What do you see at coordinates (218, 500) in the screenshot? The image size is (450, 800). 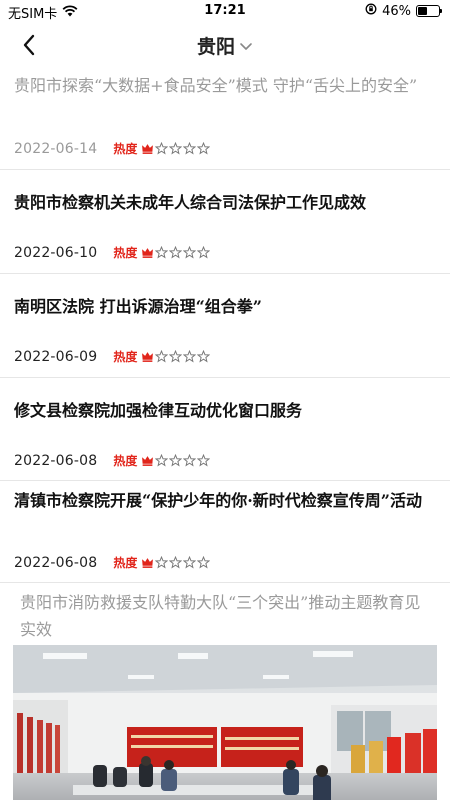 I see `article-title: 清镇市检察院开展“保护少年的你·新时代检察宣传周”活动` at bounding box center [218, 500].